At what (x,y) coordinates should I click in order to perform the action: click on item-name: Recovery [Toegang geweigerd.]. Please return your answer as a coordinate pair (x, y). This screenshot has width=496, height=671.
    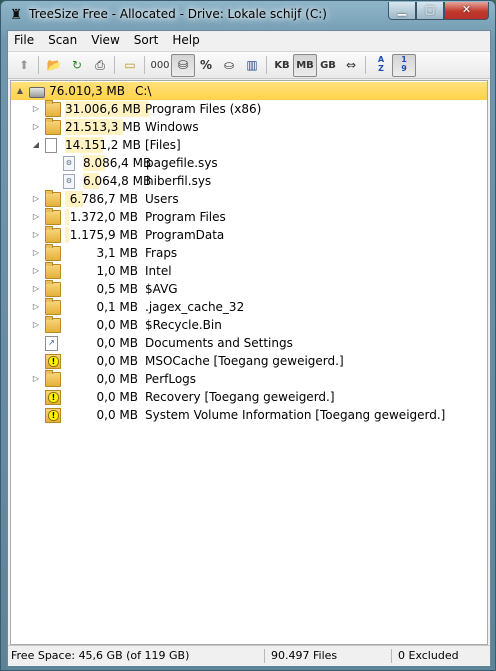
    Looking at the image, I should click on (240, 397).